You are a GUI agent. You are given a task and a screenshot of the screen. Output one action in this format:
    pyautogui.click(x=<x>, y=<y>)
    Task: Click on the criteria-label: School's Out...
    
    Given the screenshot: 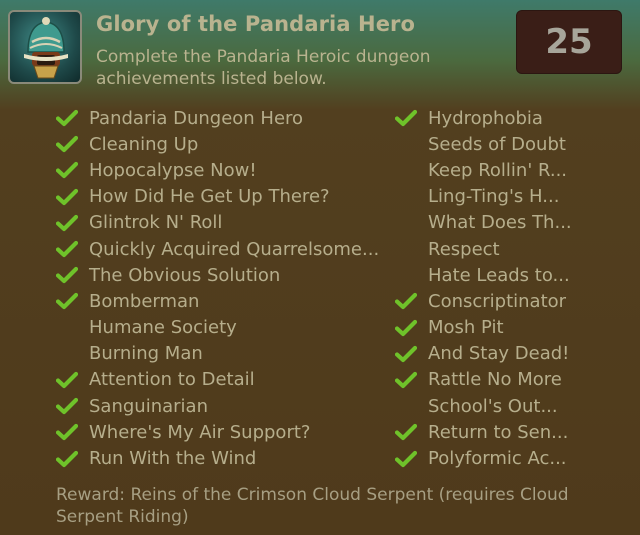 What is the action you would take?
    pyautogui.click(x=493, y=406)
    